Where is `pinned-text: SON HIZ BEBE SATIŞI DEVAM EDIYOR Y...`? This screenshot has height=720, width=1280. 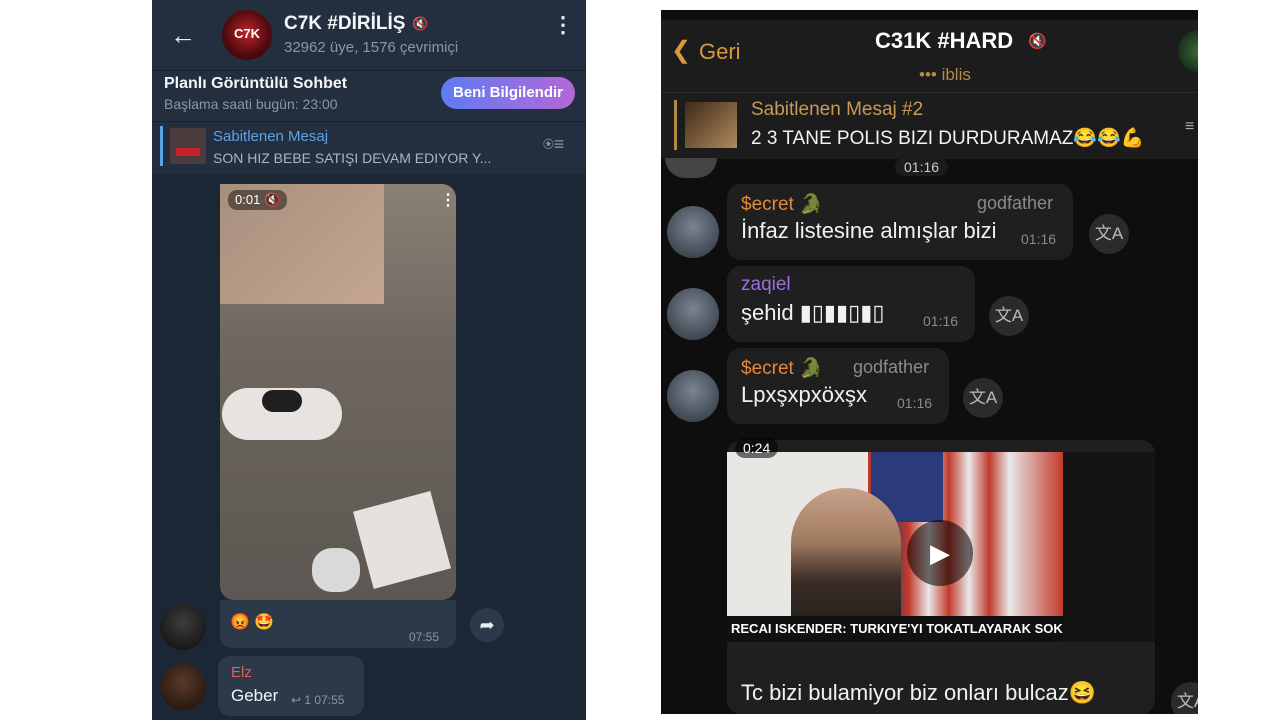 pinned-text: SON HIZ BEBE SATIŞI DEVAM EDIYOR Y... is located at coordinates (352, 158).